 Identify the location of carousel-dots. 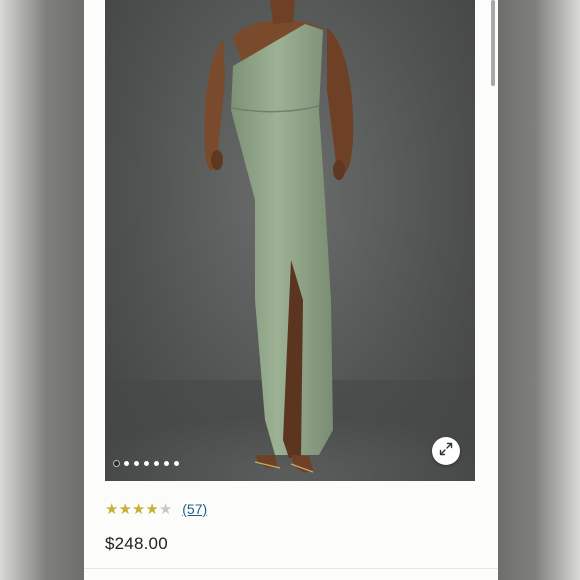
(146, 463).